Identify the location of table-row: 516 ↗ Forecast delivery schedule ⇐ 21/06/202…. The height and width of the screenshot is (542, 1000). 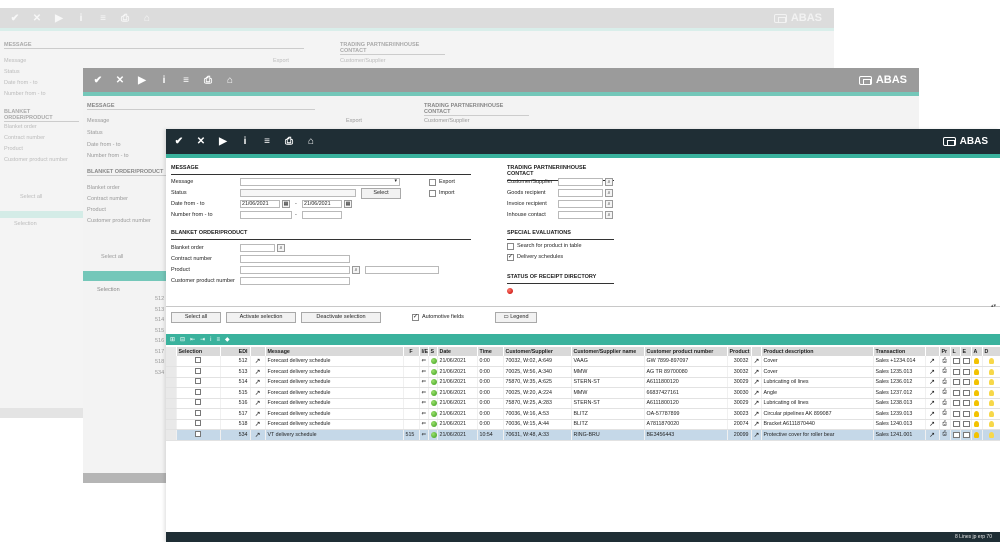
(583, 403).